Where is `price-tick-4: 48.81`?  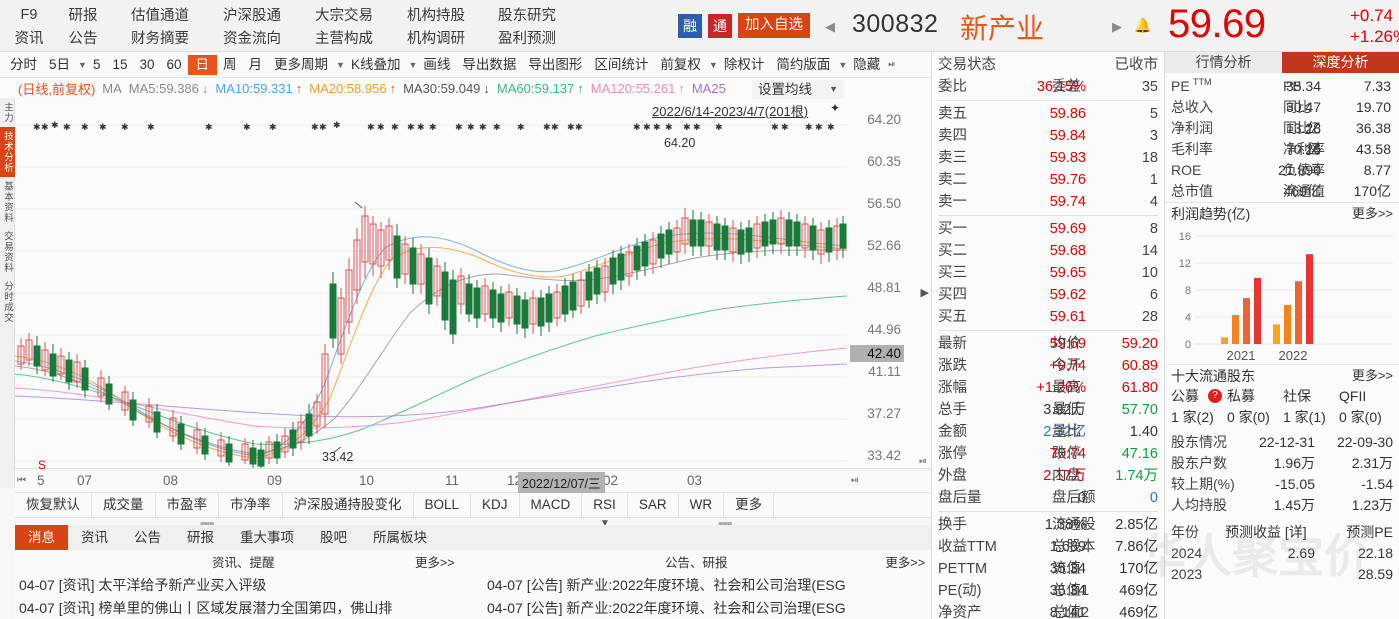
price-tick-4: 48.81 is located at coordinates (884, 287).